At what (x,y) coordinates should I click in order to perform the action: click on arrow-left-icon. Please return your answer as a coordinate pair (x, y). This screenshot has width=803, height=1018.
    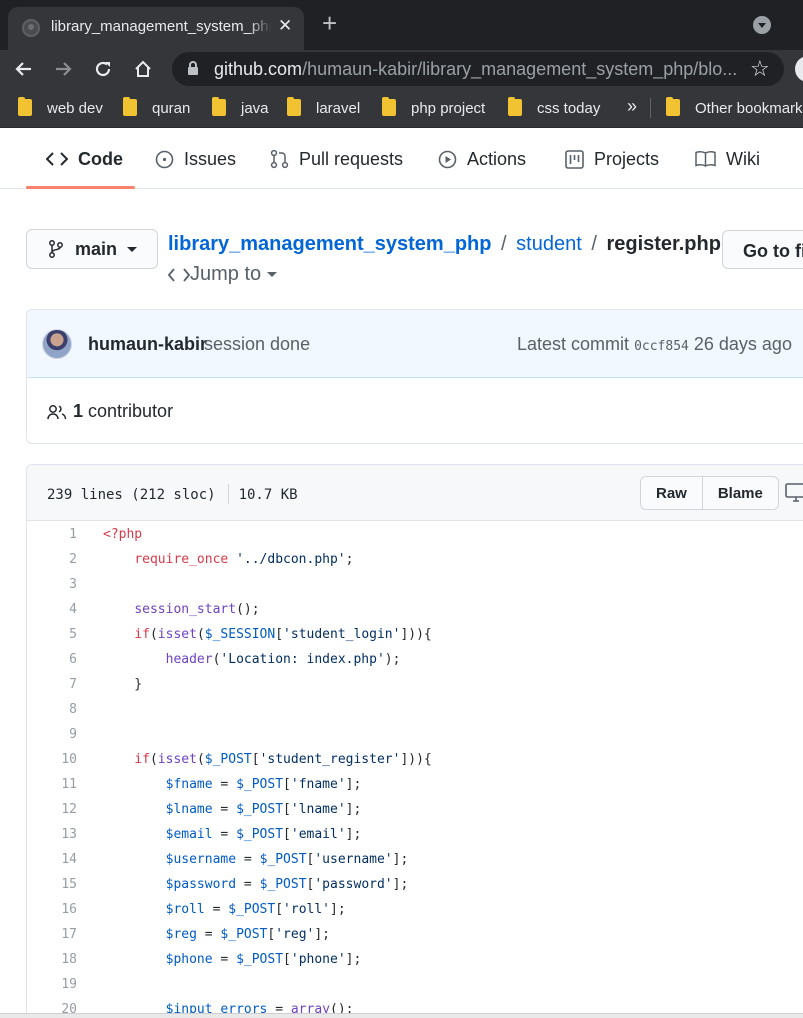
    Looking at the image, I should click on (23, 69).